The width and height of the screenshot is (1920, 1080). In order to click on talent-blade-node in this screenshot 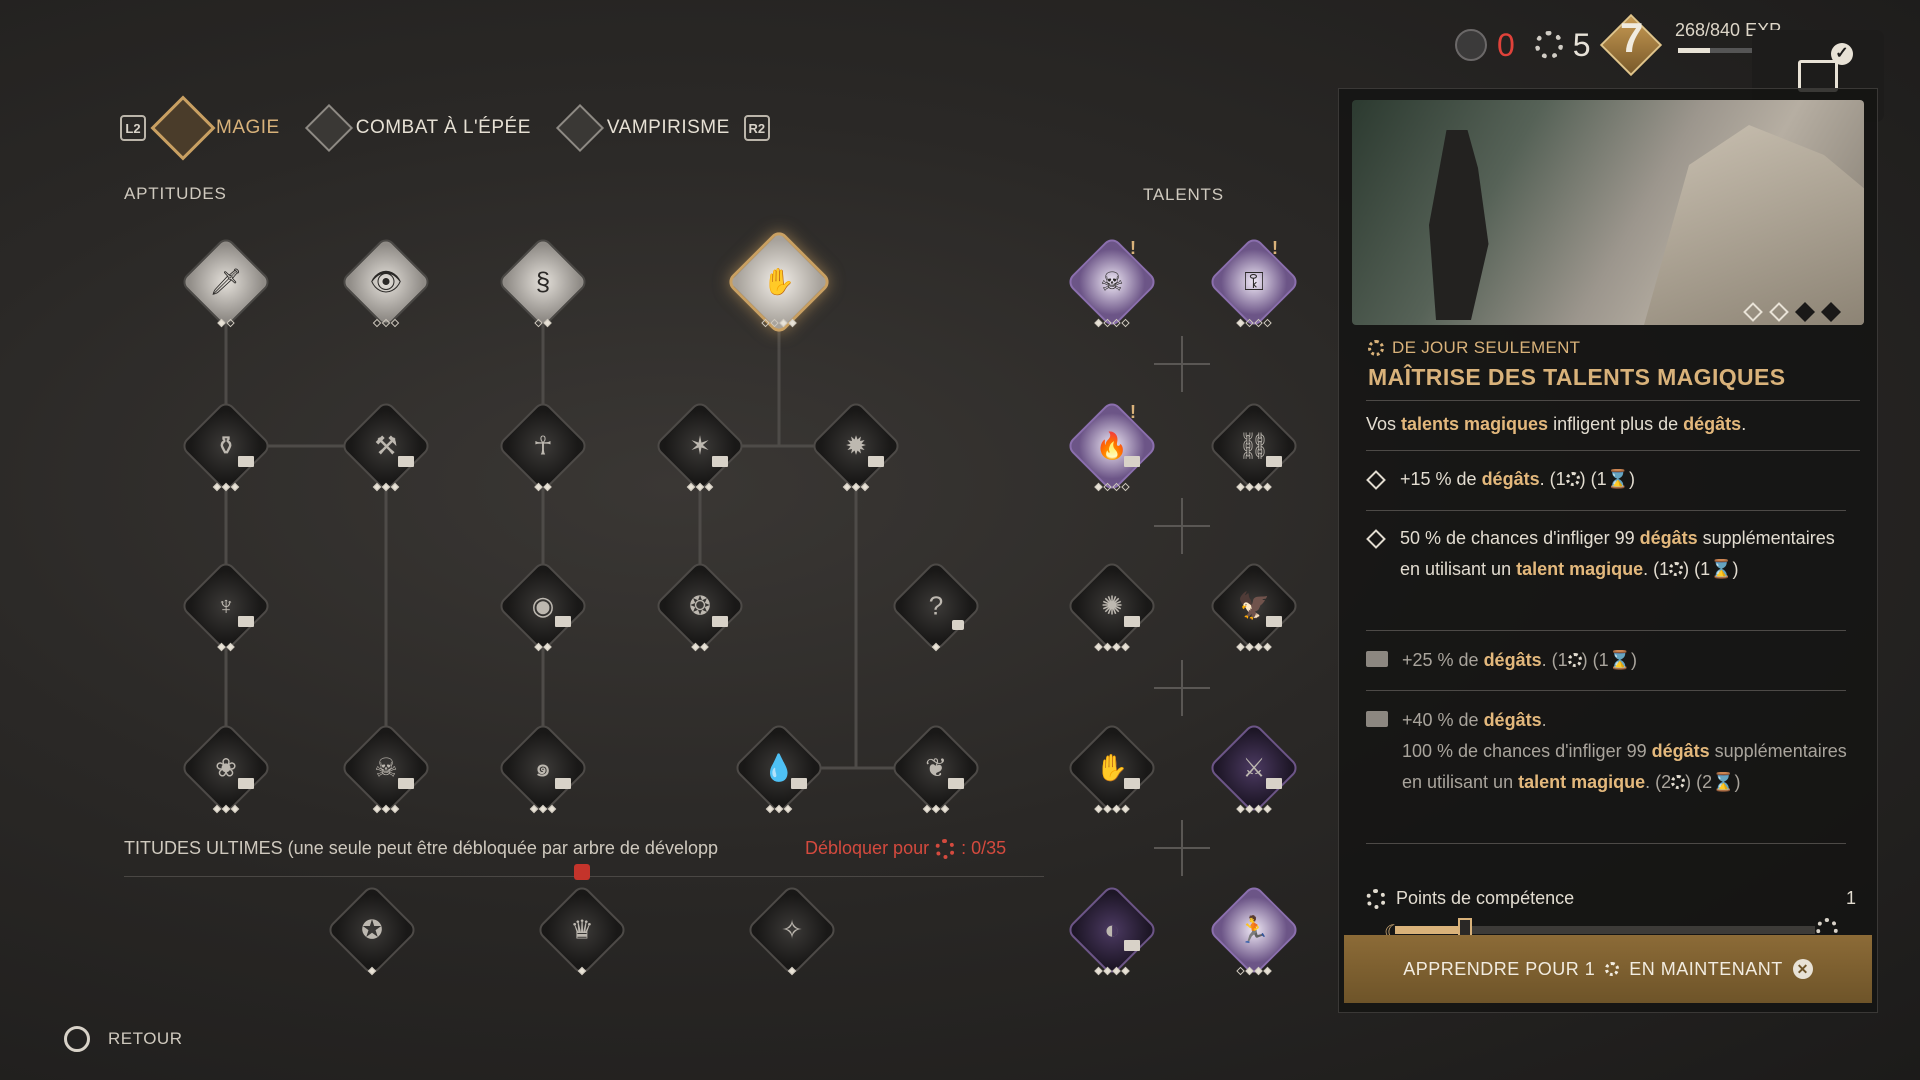, I will do `click(1254, 768)`.